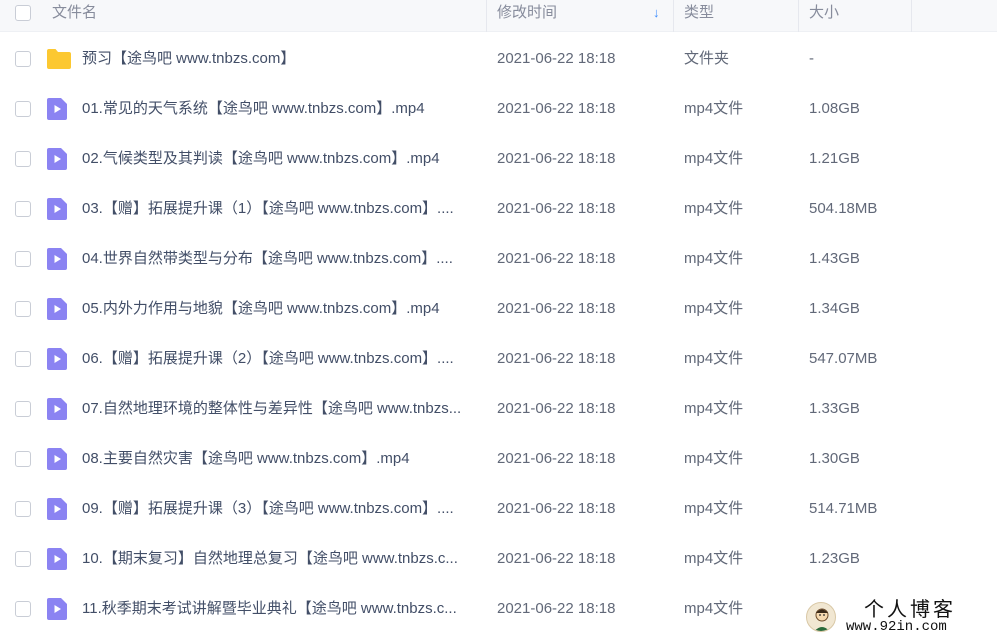 The height and width of the screenshot is (640, 997). What do you see at coordinates (834, 308) in the screenshot?
I see `file-size: 1.34GB` at bounding box center [834, 308].